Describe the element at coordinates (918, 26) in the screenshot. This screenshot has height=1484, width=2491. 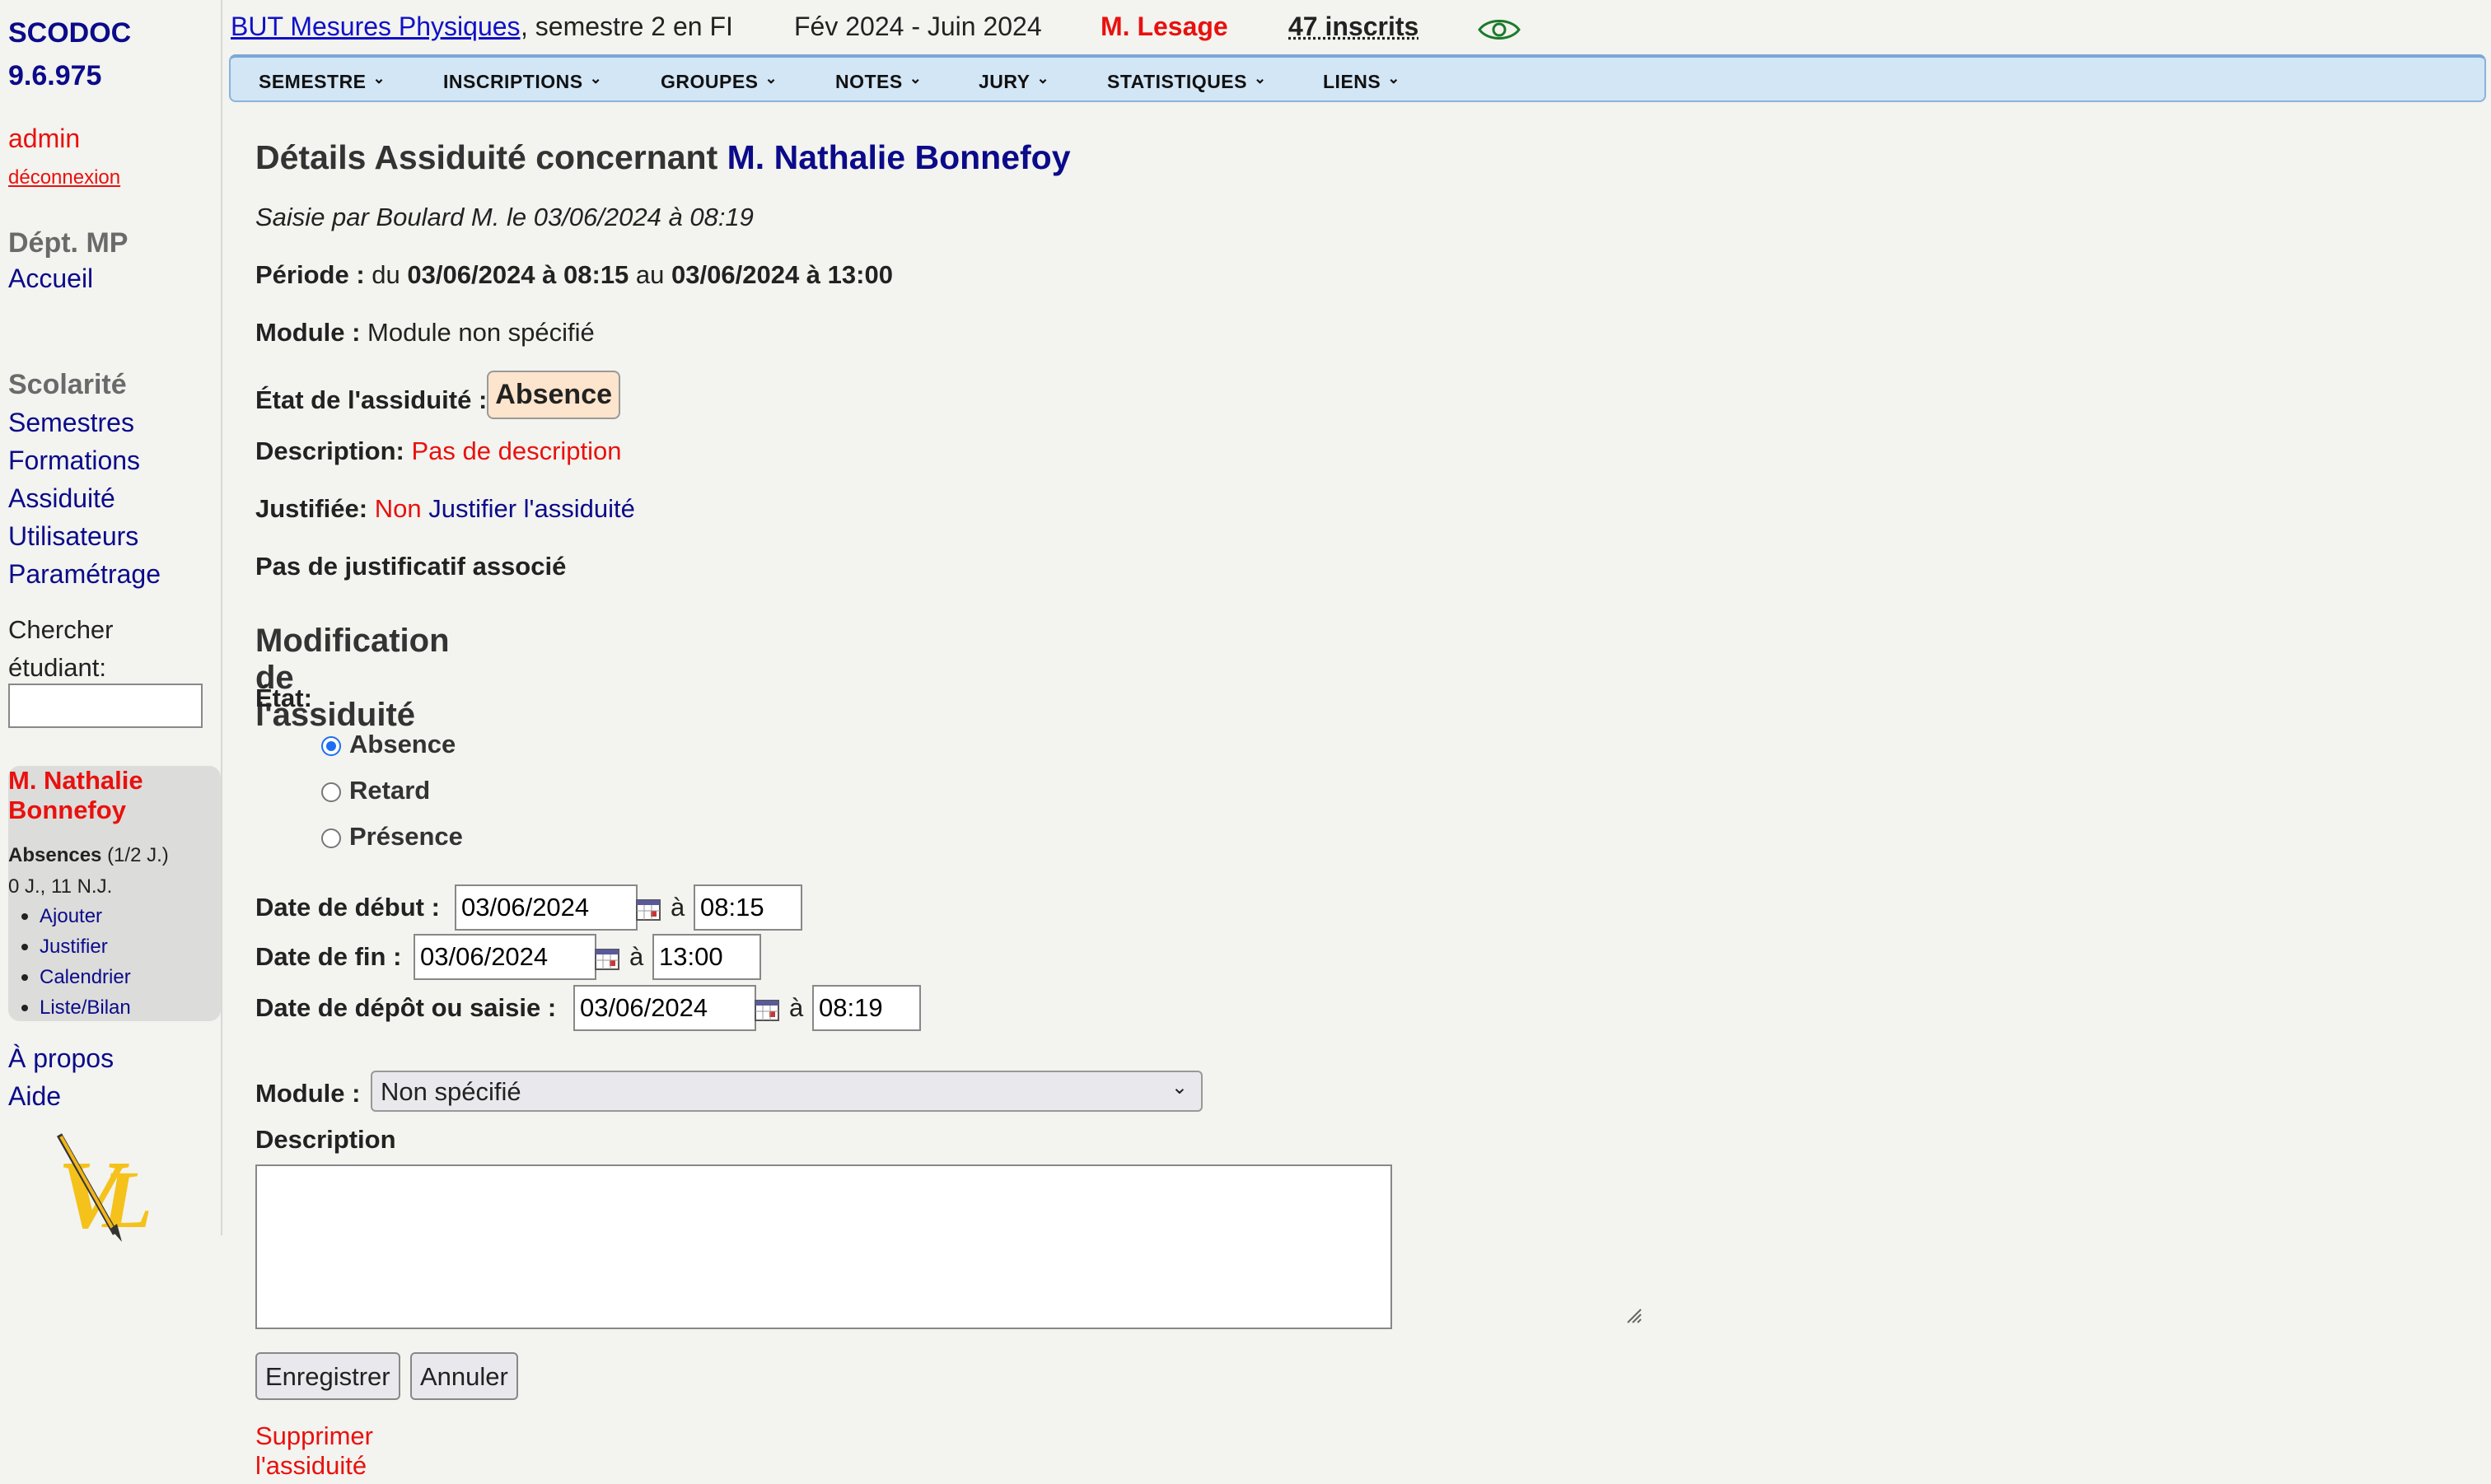
I see `semestre-dates: Fév 2024 - Juin 2024` at that location.